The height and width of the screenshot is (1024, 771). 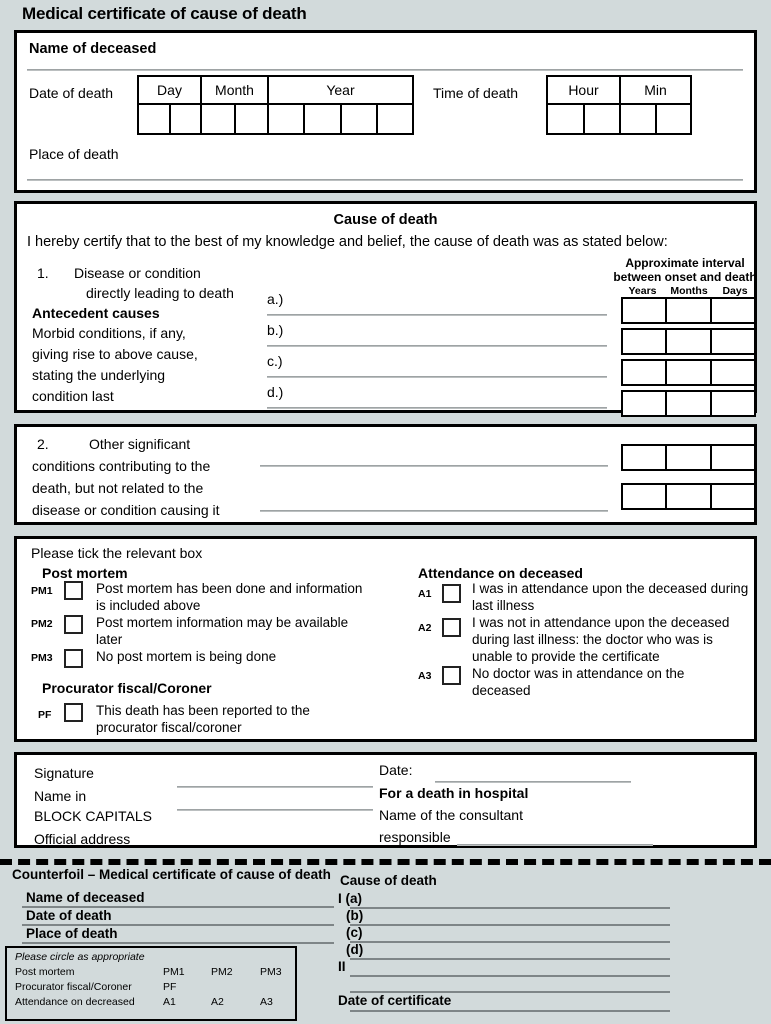 What do you see at coordinates (73, 712) in the screenshot?
I see `pf-checkbox` at bounding box center [73, 712].